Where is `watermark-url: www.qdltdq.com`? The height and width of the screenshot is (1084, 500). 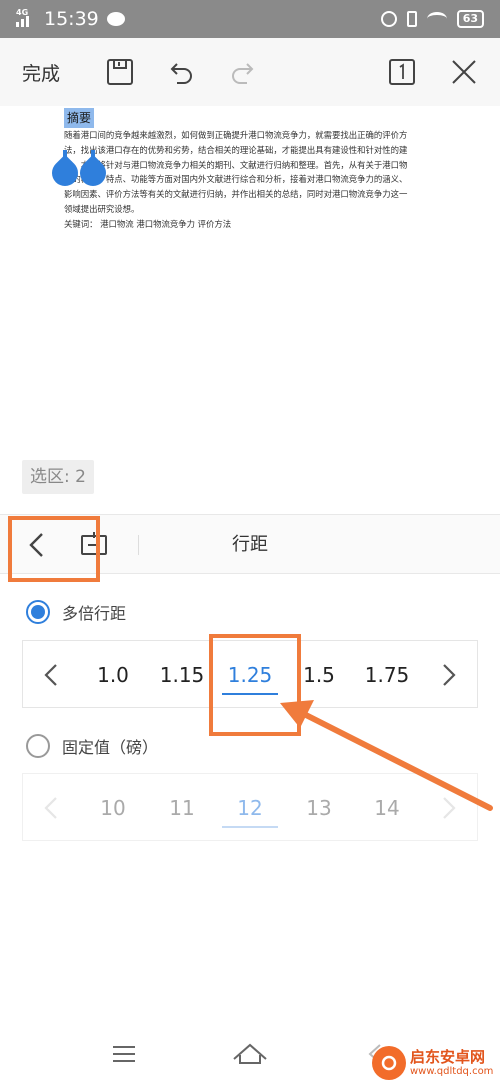 watermark-url: www.qdltdq.com is located at coordinates (452, 1071).